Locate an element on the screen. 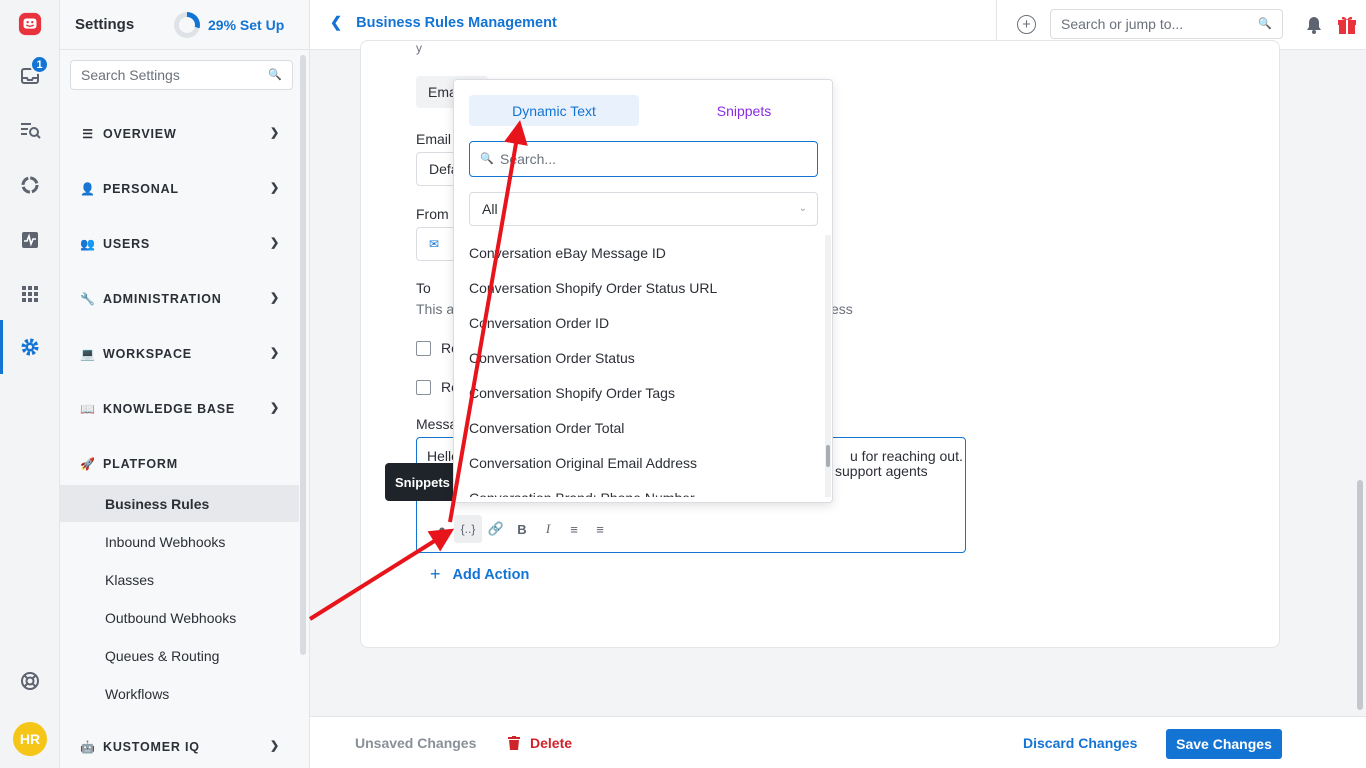 The image size is (1366, 768). unsaved-changes-status: Unsaved Changes is located at coordinates (416, 743).